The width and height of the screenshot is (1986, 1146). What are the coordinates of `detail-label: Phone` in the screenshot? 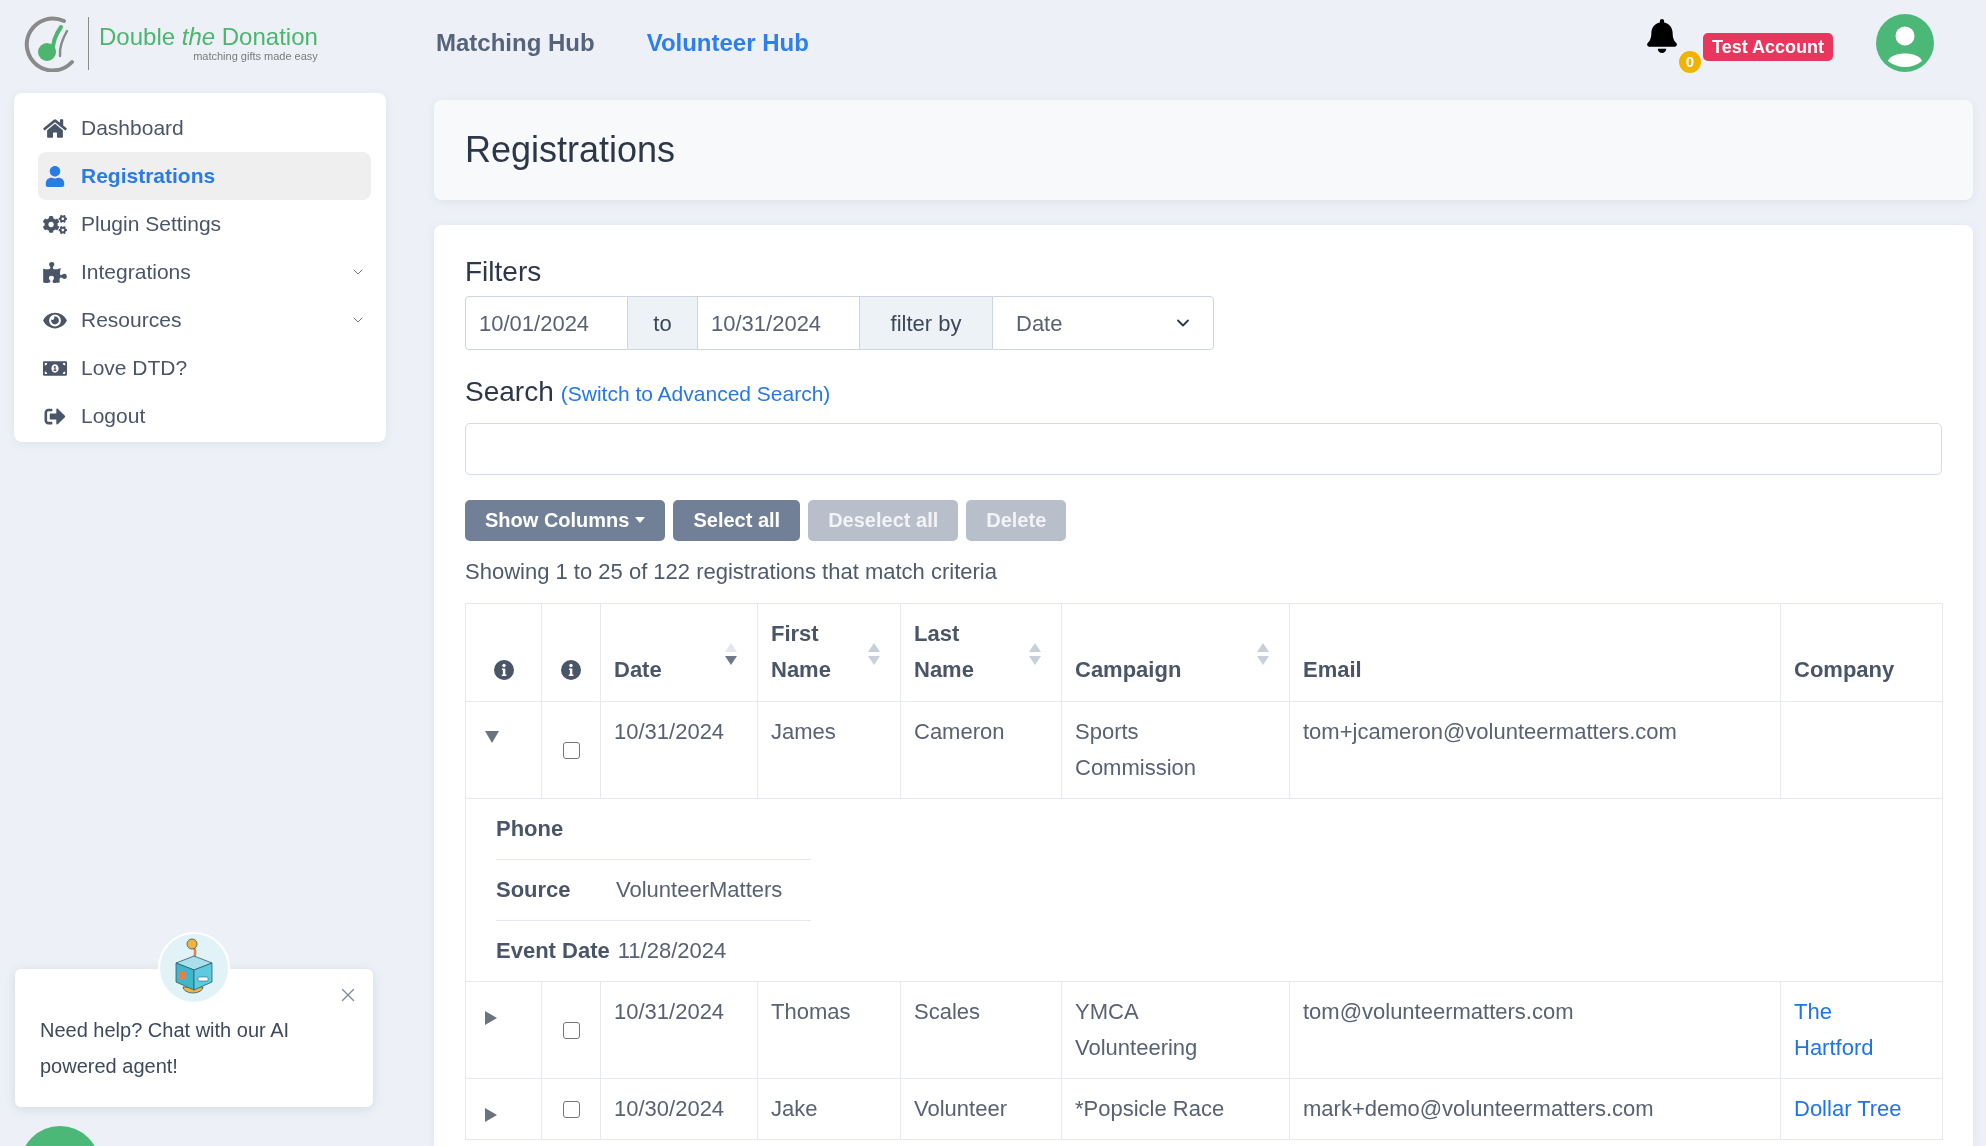 It's located at (530, 828).